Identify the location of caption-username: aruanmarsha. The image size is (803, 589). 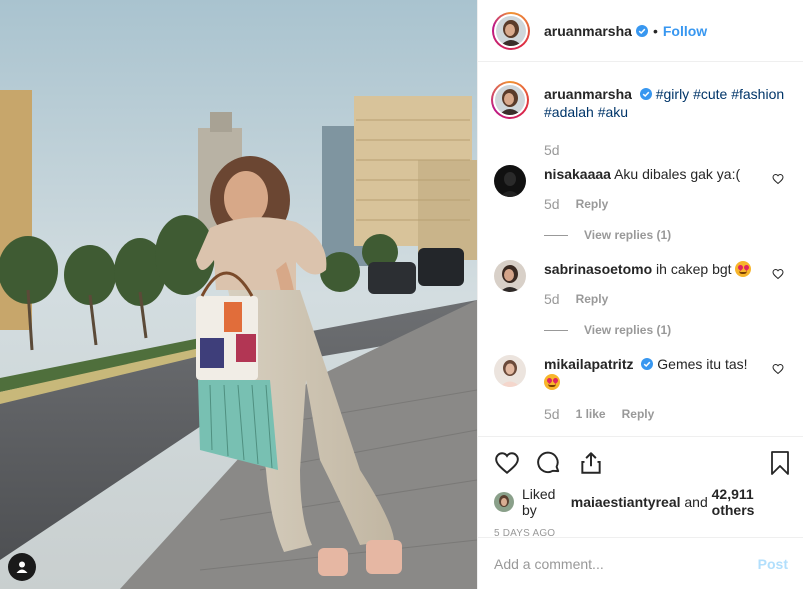
(588, 94).